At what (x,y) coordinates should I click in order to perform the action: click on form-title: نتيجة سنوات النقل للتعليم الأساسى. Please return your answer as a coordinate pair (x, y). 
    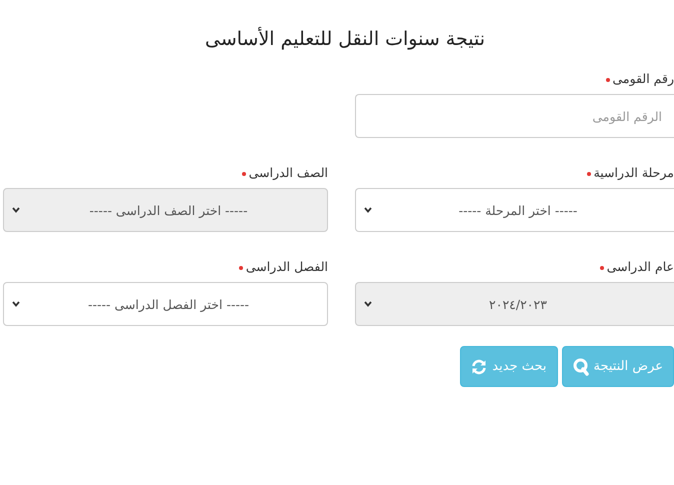
    Looking at the image, I should click on (345, 38).